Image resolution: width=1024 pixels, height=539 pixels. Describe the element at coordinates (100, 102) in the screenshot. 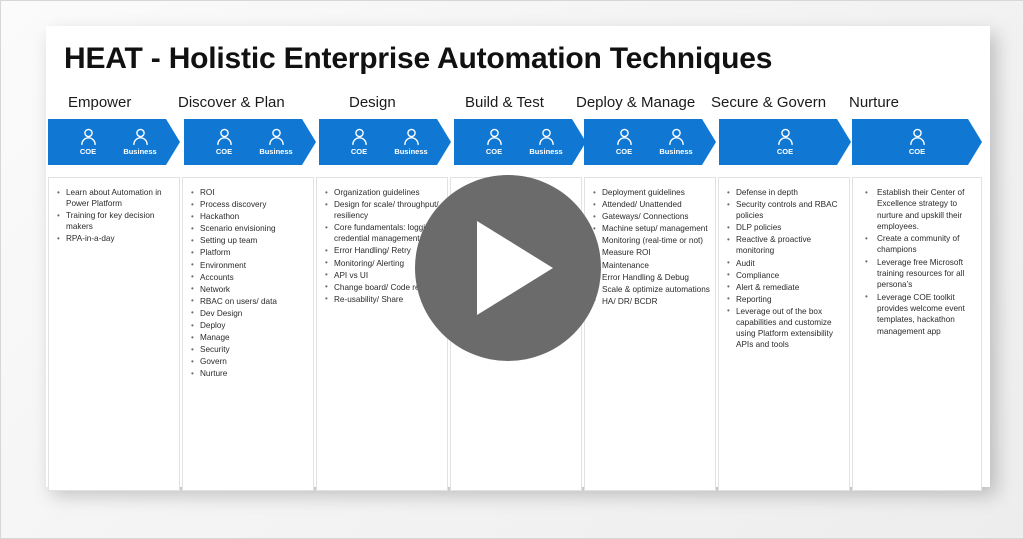

I see `phase-label: Empower` at that location.